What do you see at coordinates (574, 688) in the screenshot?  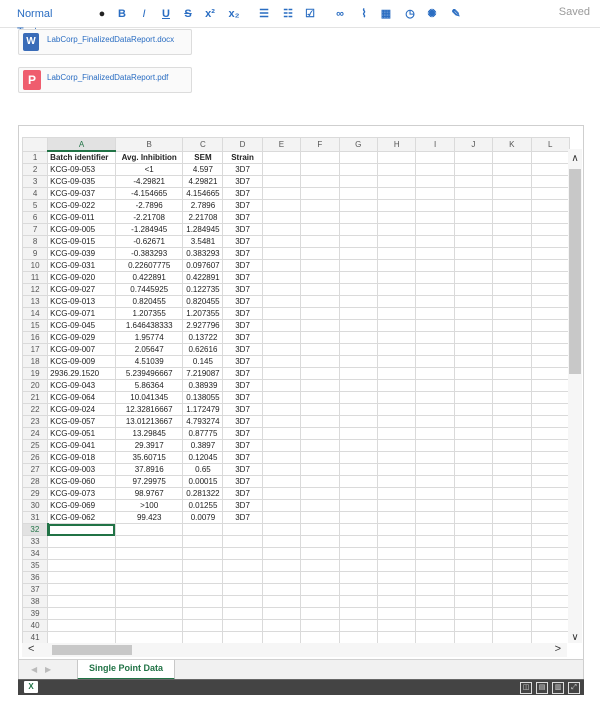 I see `fullscreen-icon: ⤢` at bounding box center [574, 688].